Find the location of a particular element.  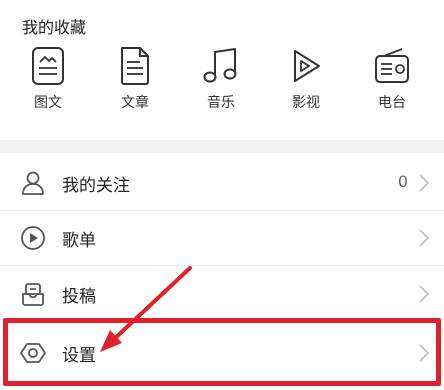

favorite-label: 文章 is located at coordinates (135, 103).